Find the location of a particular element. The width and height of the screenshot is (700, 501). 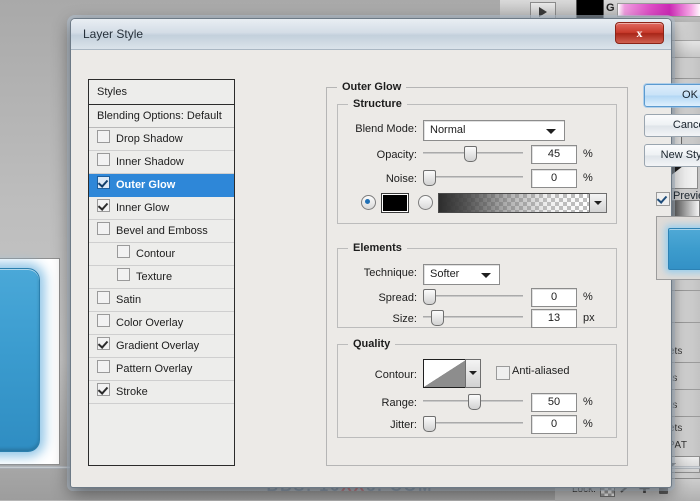

style-item-label: Bevel and Emboss is located at coordinates (162, 231).